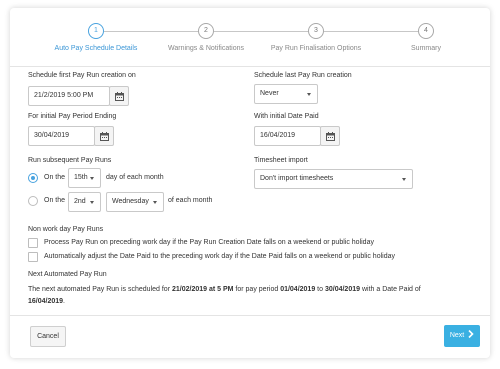 The width and height of the screenshot is (500, 369). Describe the element at coordinates (190, 200) in the screenshot. I see `option2-suffix: of each month` at that location.